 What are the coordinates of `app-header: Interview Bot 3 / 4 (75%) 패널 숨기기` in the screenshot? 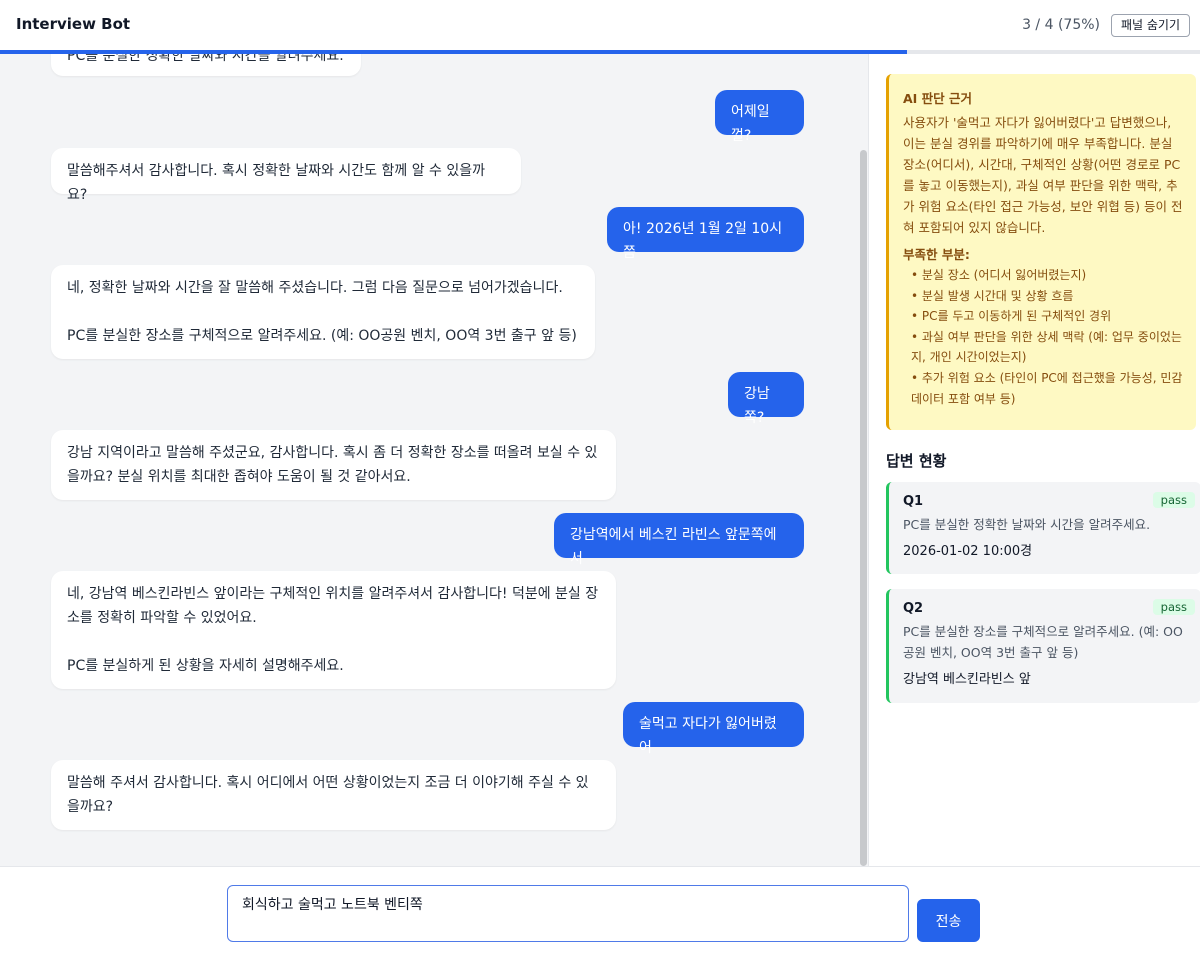 It's located at (600, 27).